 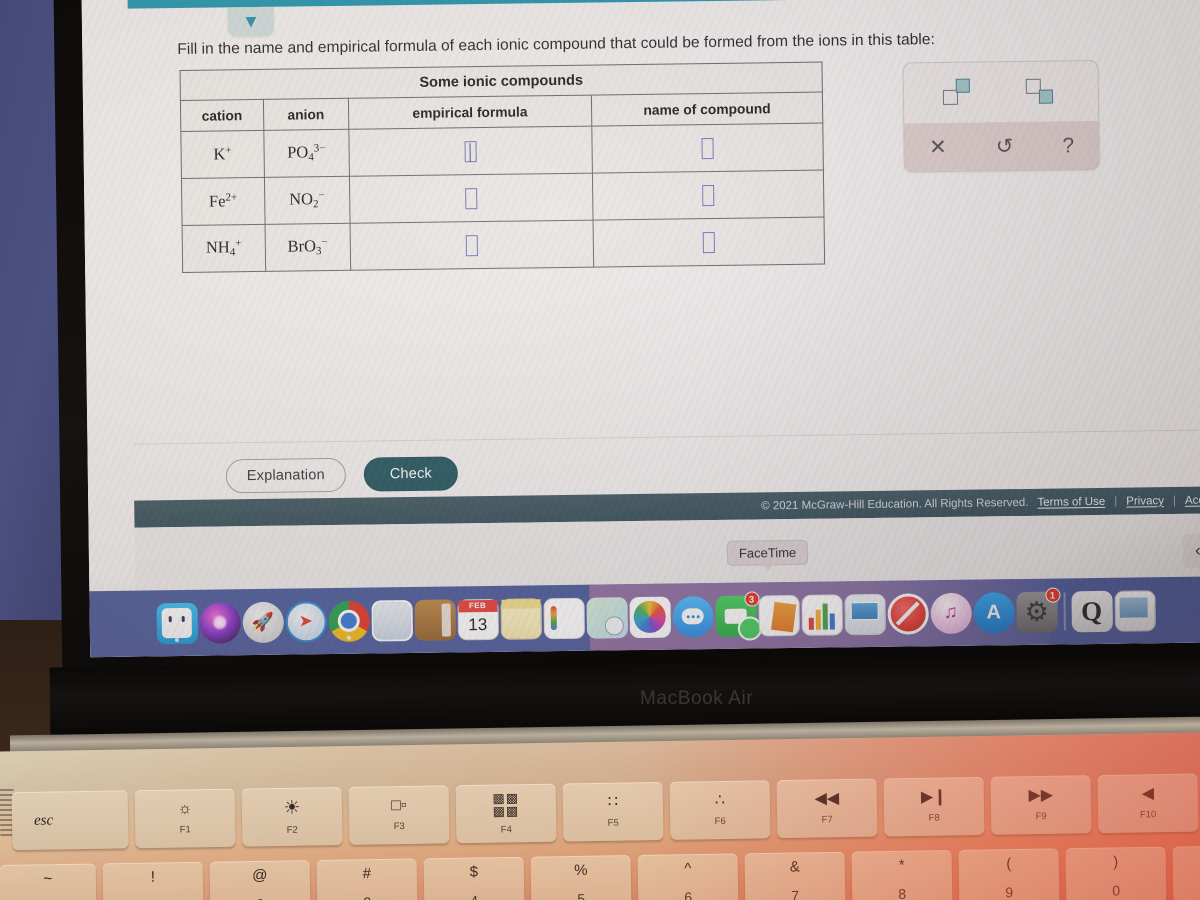 What do you see at coordinates (292, 816) in the screenshot?
I see `key-f2-brightness-up: ☀ F2` at bounding box center [292, 816].